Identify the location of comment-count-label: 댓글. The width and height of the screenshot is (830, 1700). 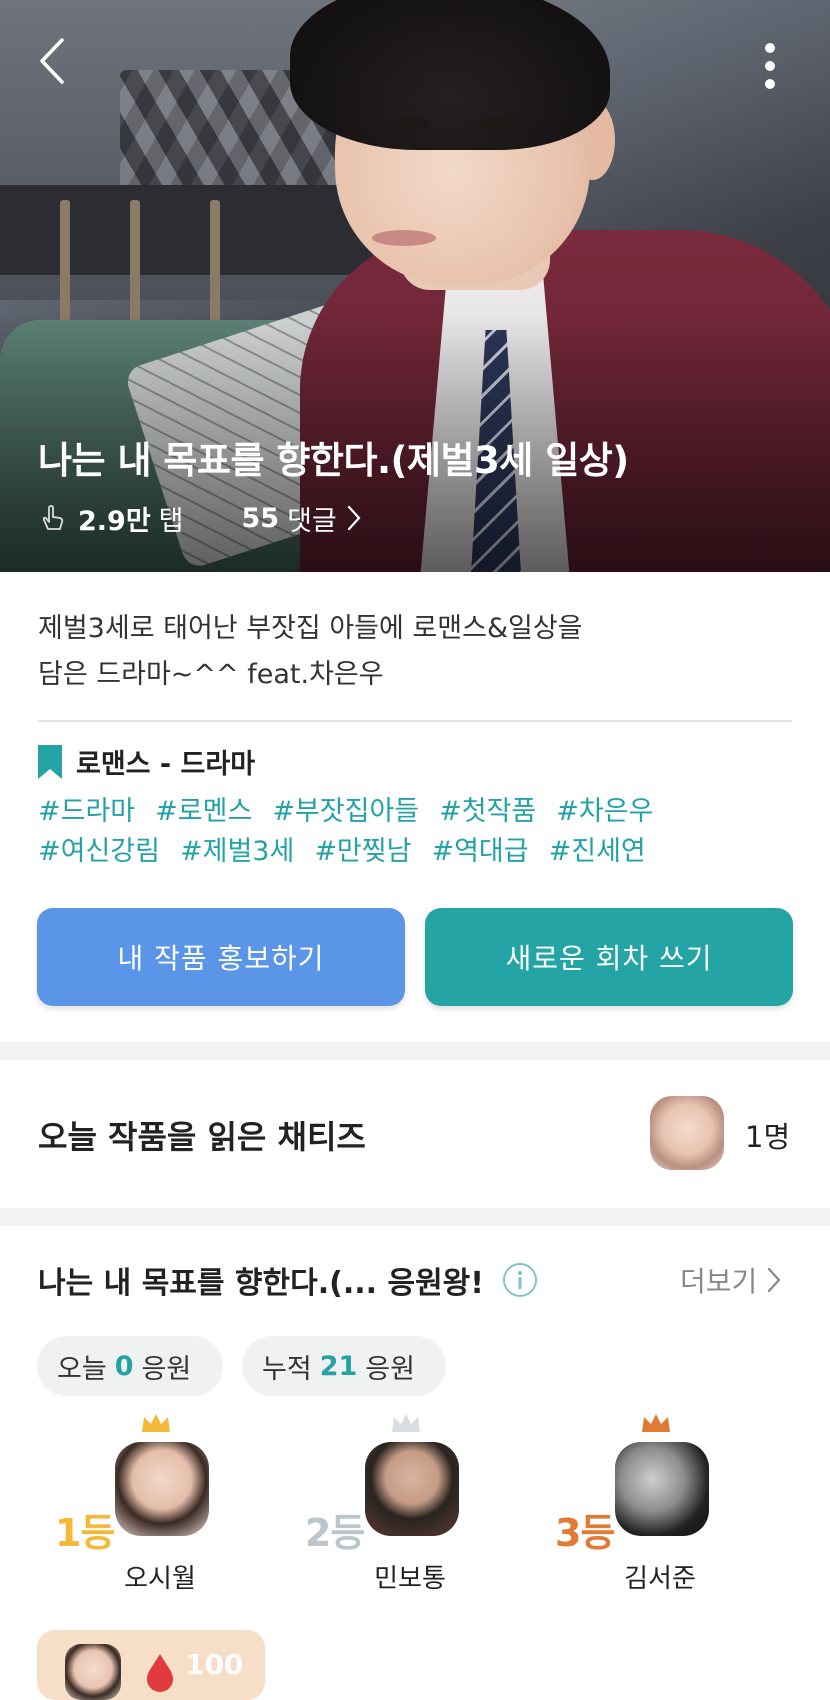
(312, 521).